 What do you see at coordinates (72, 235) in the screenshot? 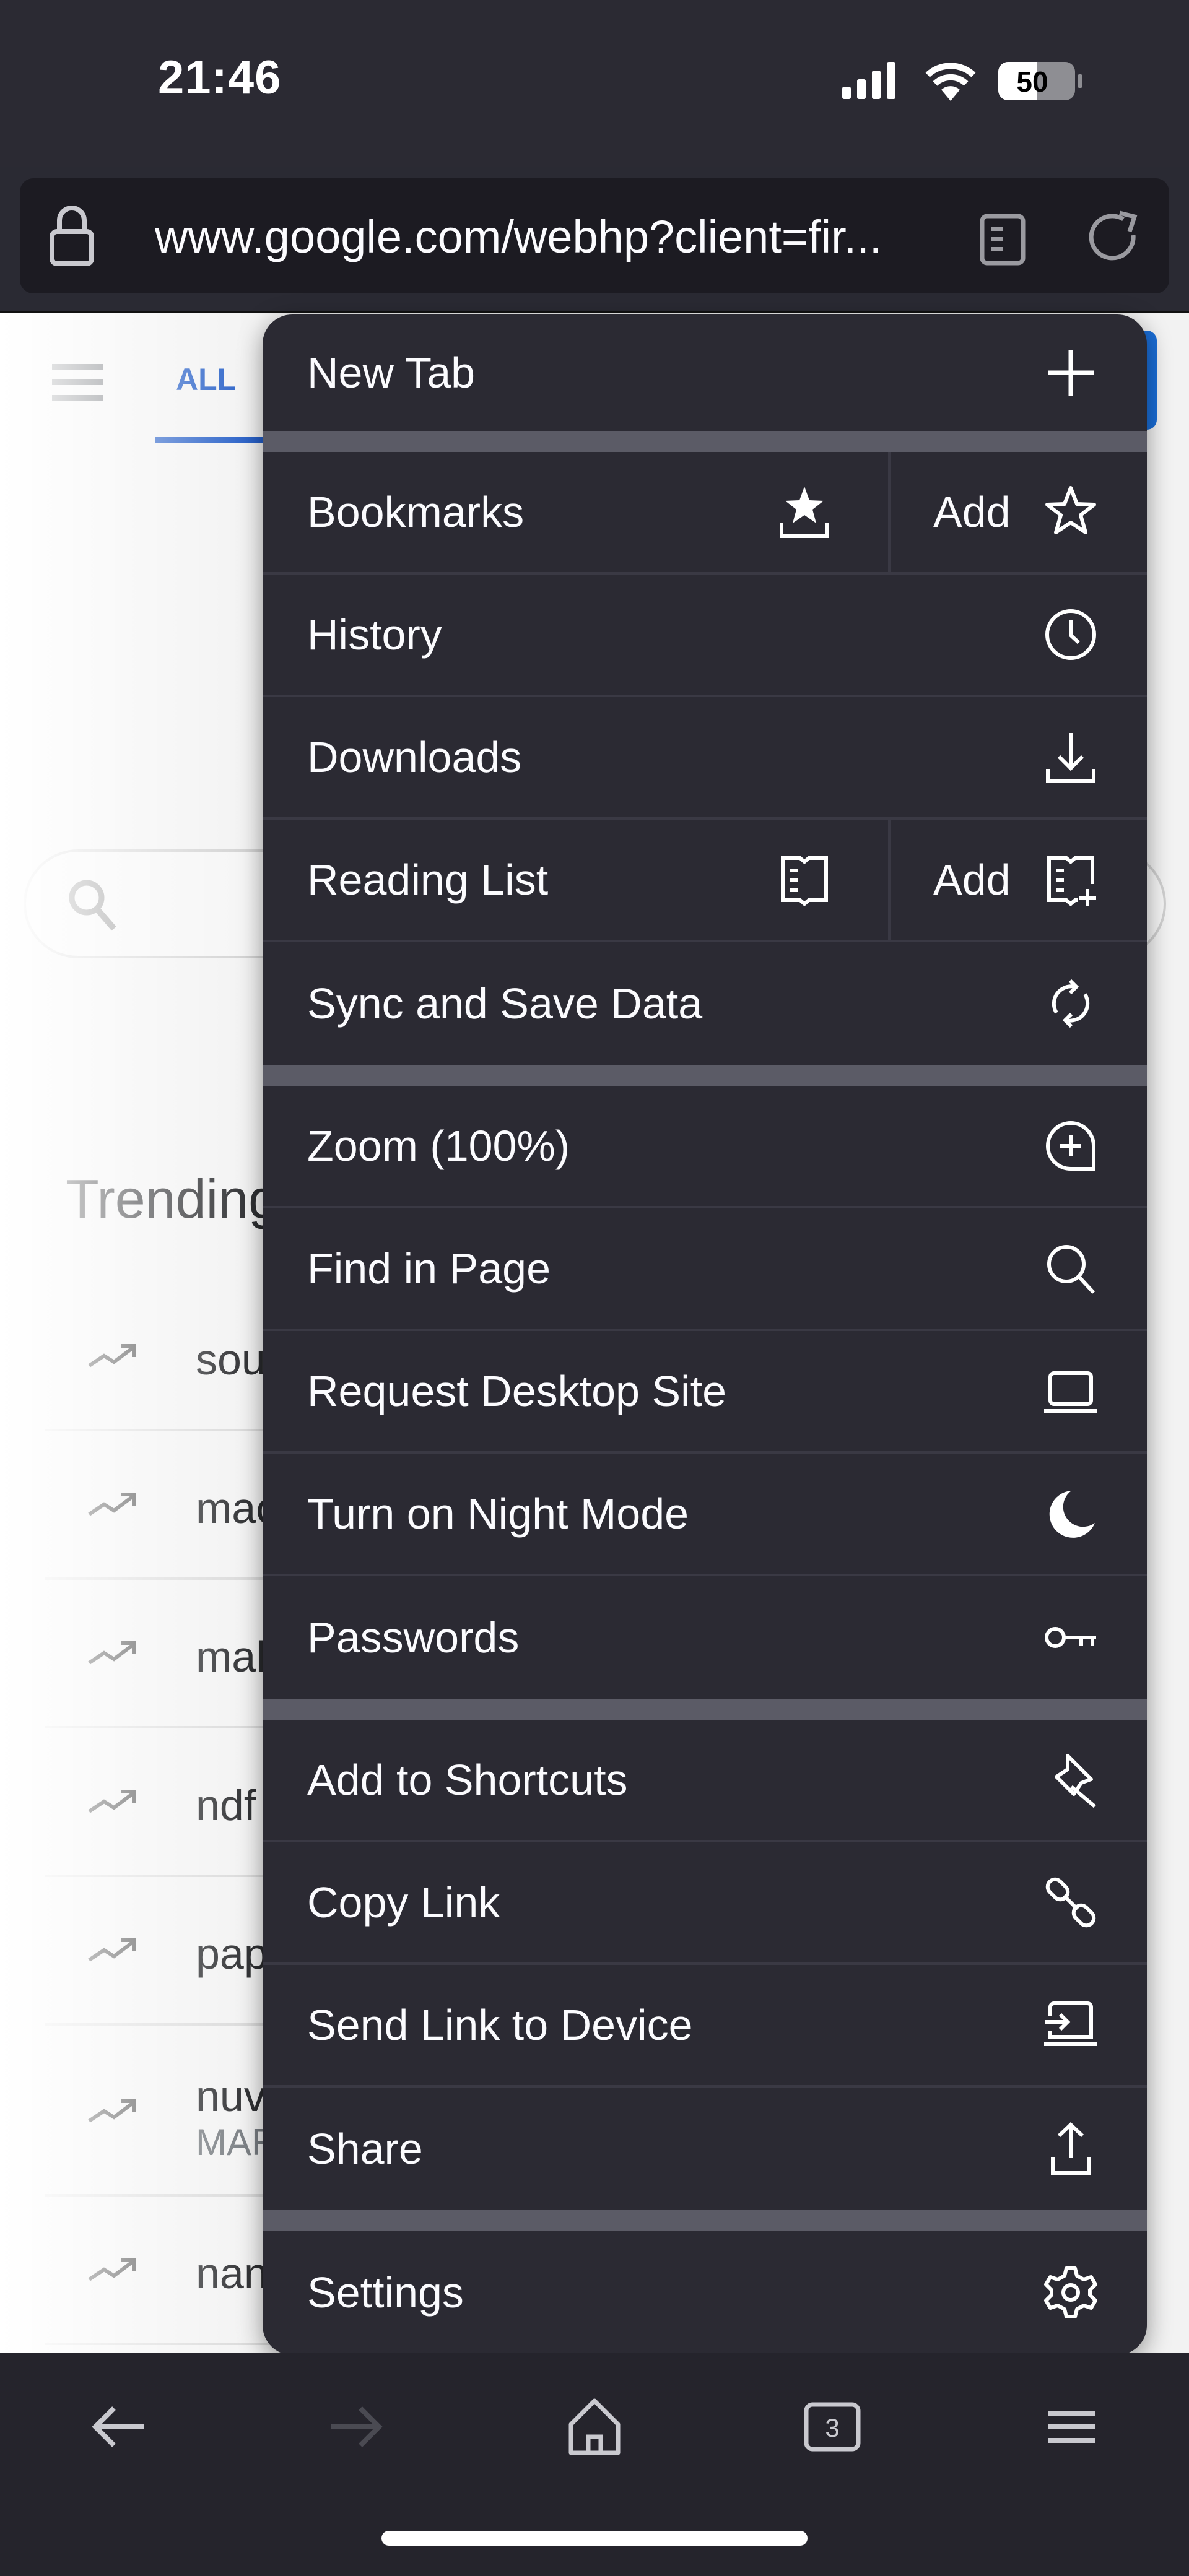
I see `lock-icon` at bounding box center [72, 235].